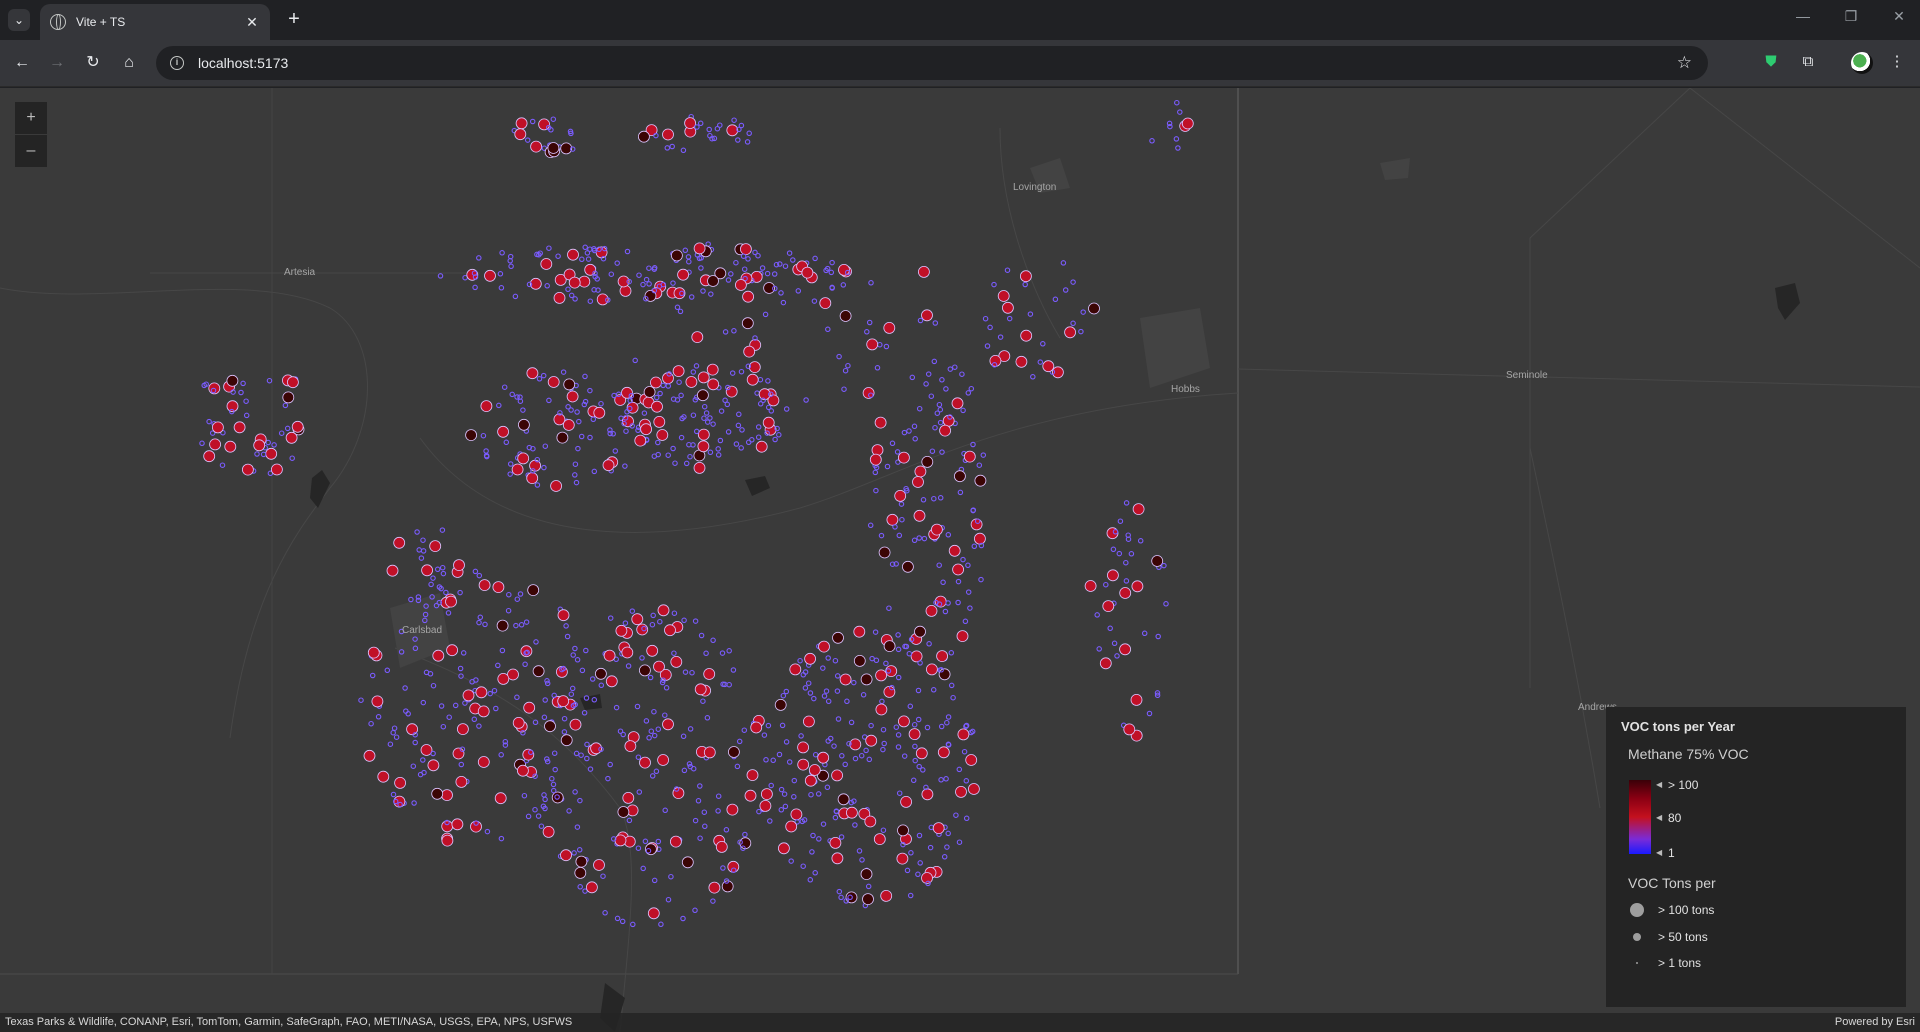 The height and width of the screenshot is (1032, 1920). What do you see at coordinates (1897, 62) in the screenshot?
I see `browser-menu-icon: ⋮` at bounding box center [1897, 62].